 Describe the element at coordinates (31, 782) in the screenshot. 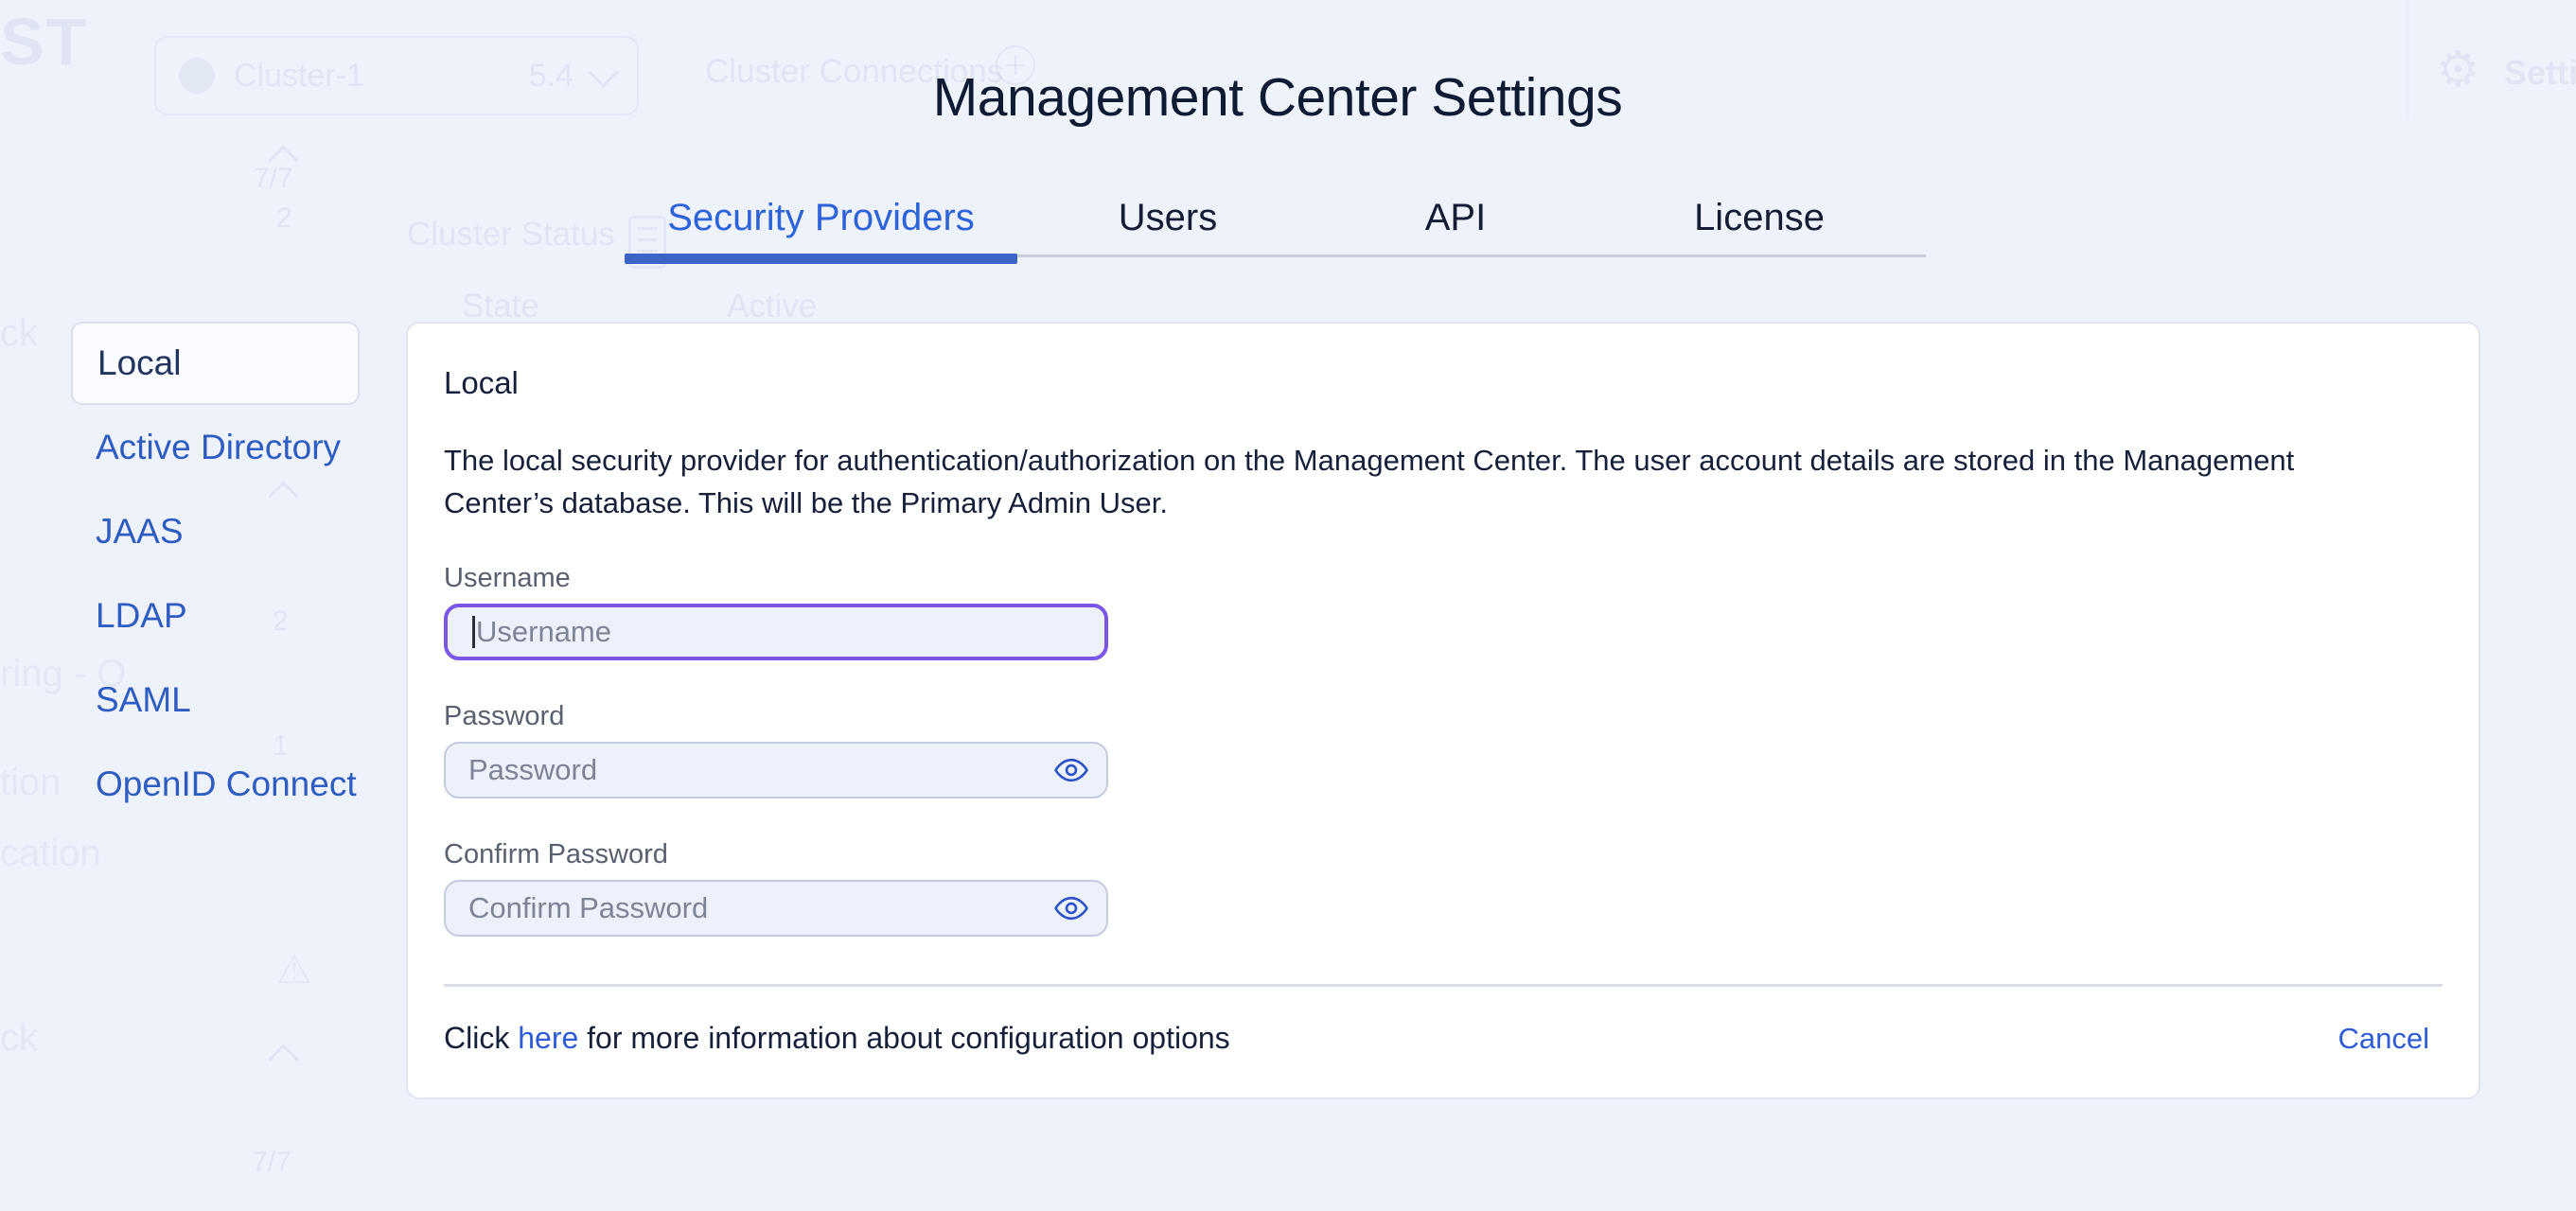

I see `background-text-fragment: tion` at that location.